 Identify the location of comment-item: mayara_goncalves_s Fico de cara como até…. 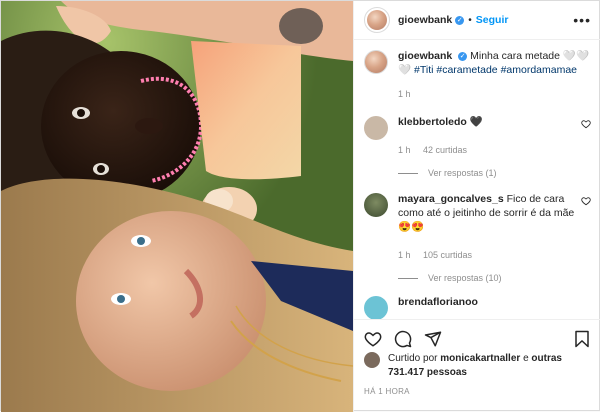
(477, 227).